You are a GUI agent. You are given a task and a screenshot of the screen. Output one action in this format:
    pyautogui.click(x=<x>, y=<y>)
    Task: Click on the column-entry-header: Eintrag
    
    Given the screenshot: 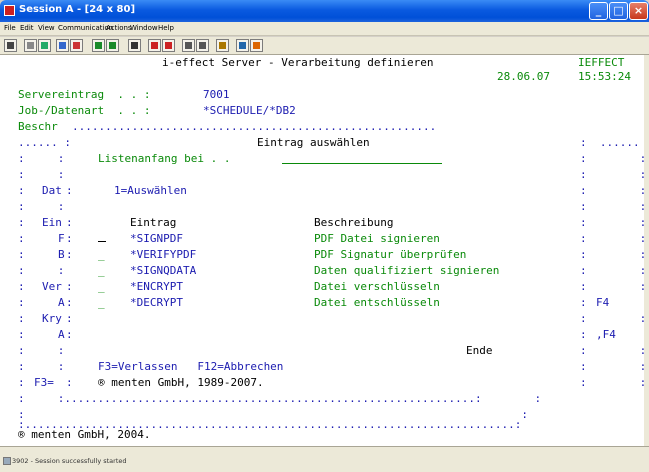 What is the action you would take?
    pyautogui.click(x=153, y=222)
    